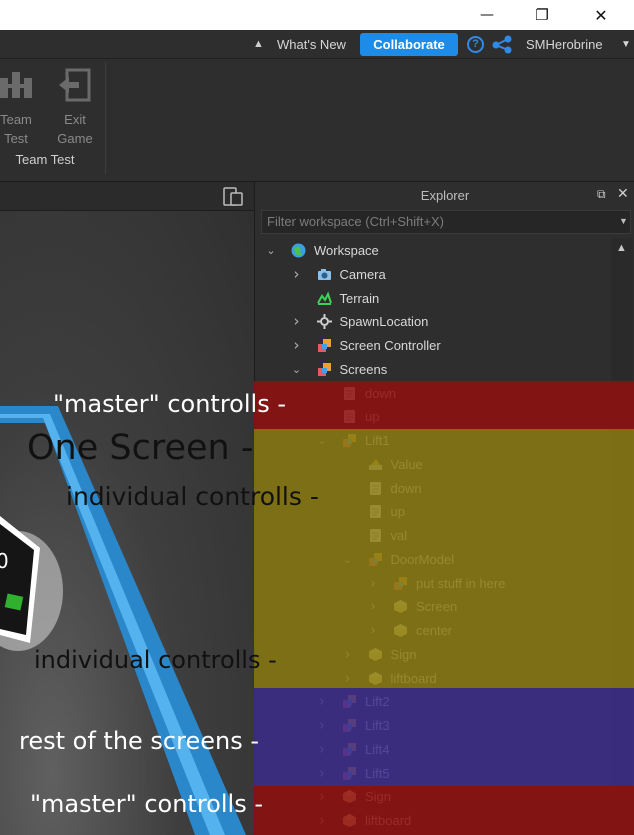 Image resolution: width=634 pixels, height=835 pixels. What do you see at coordinates (4, 561) in the screenshot?
I see `screen-value-text: 0` at bounding box center [4, 561].